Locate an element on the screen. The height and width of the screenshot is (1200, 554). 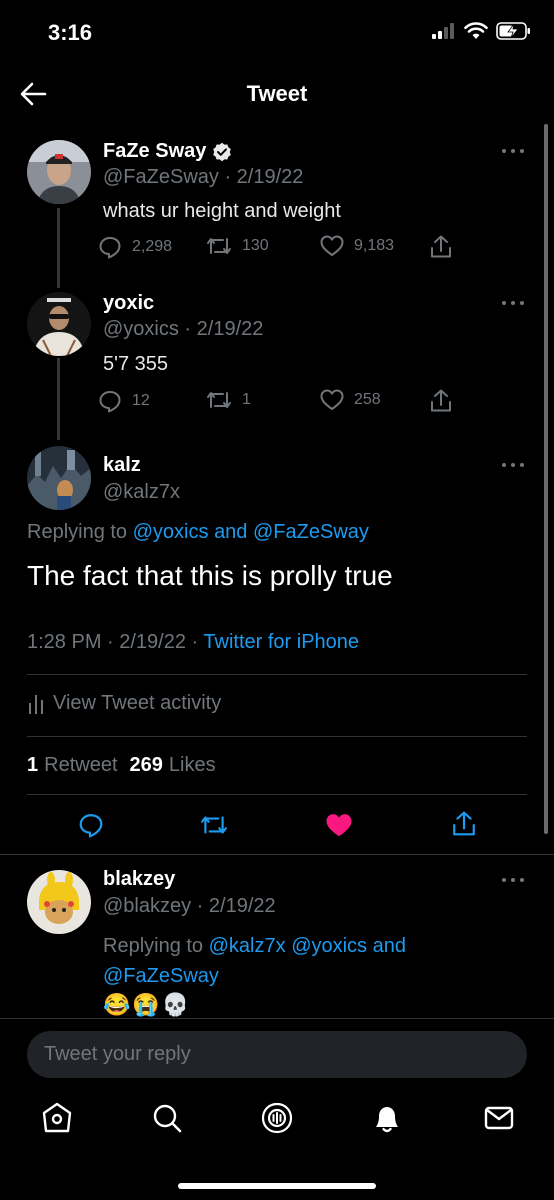
tweet-meta: 1:28 PM · 2/19/22 · Twitter for iPhone is located at coordinates (193, 642).